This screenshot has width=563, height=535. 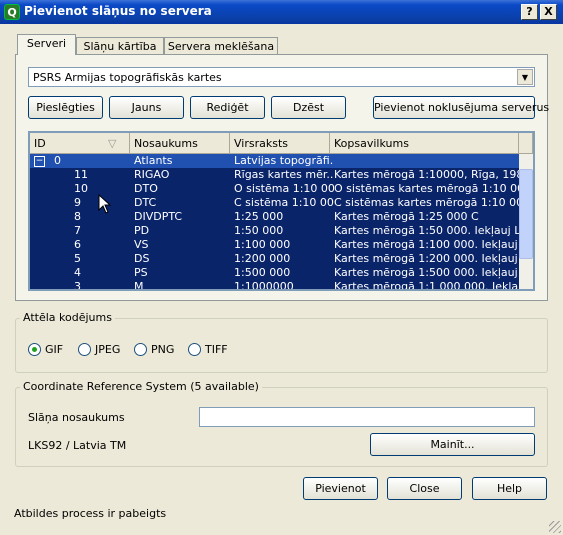 I want to click on radio-label: TIFF, so click(x=216, y=349).